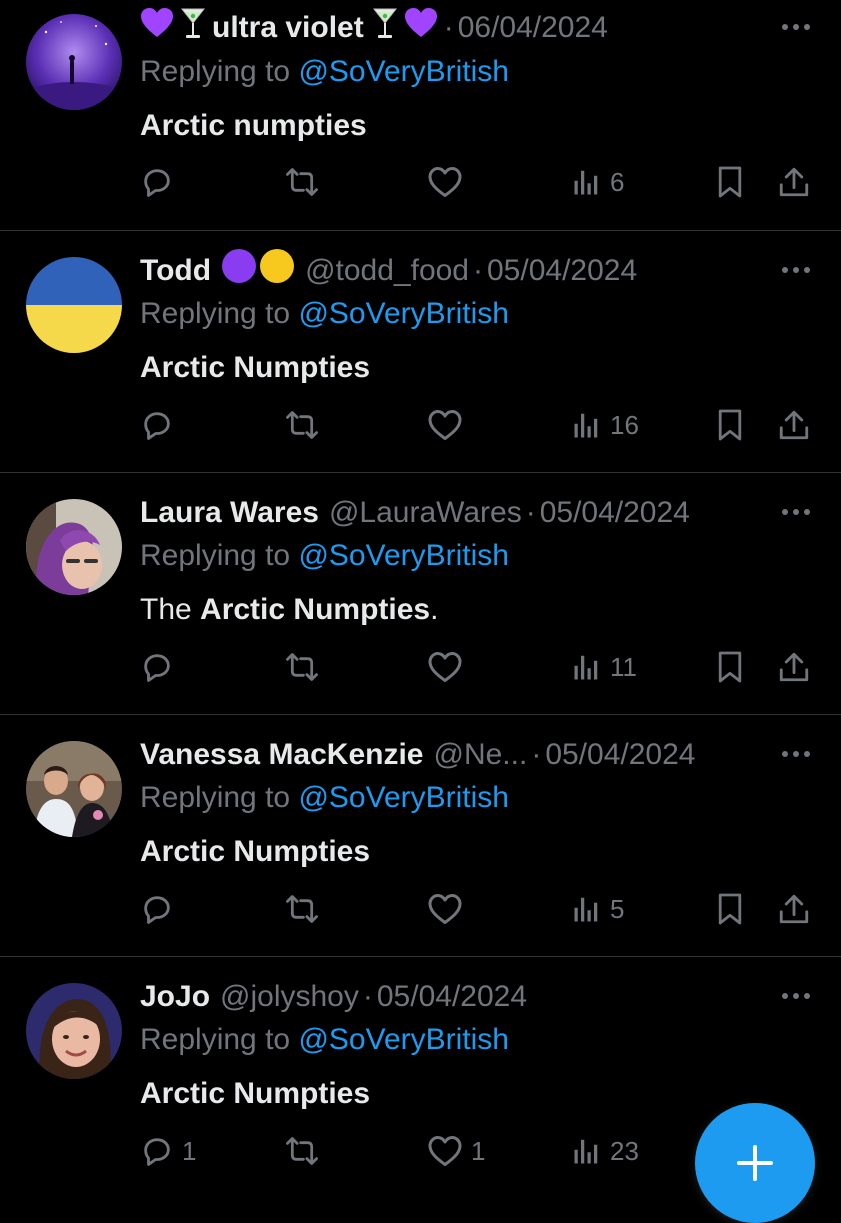  What do you see at coordinates (175, 997) in the screenshot?
I see `display-name: JoJo` at bounding box center [175, 997].